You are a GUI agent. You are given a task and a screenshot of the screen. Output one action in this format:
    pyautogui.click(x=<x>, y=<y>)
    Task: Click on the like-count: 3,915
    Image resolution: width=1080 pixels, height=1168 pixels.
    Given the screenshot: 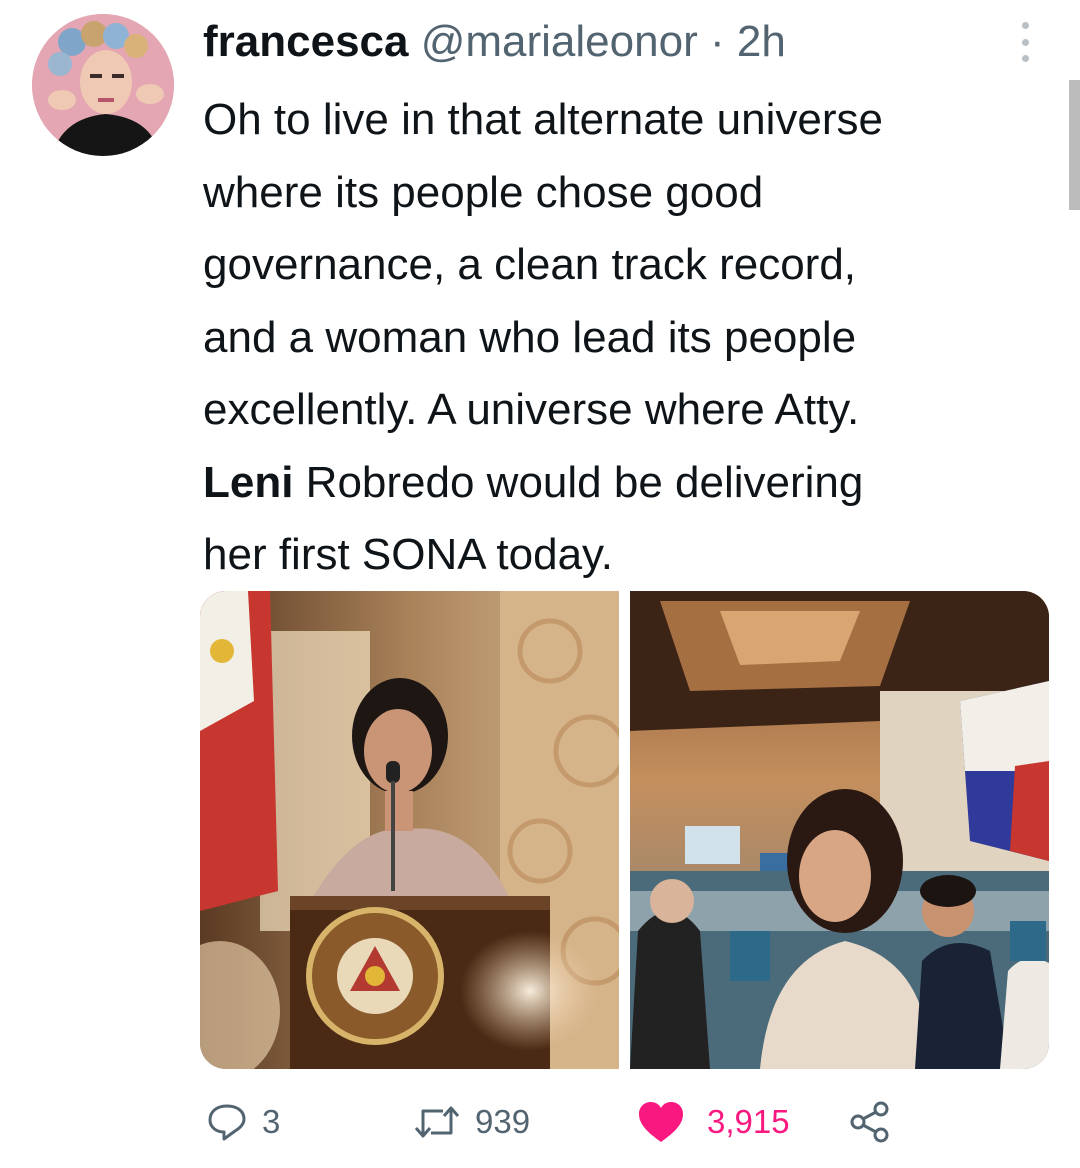 What is the action you would take?
    pyautogui.click(x=748, y=1121)
    